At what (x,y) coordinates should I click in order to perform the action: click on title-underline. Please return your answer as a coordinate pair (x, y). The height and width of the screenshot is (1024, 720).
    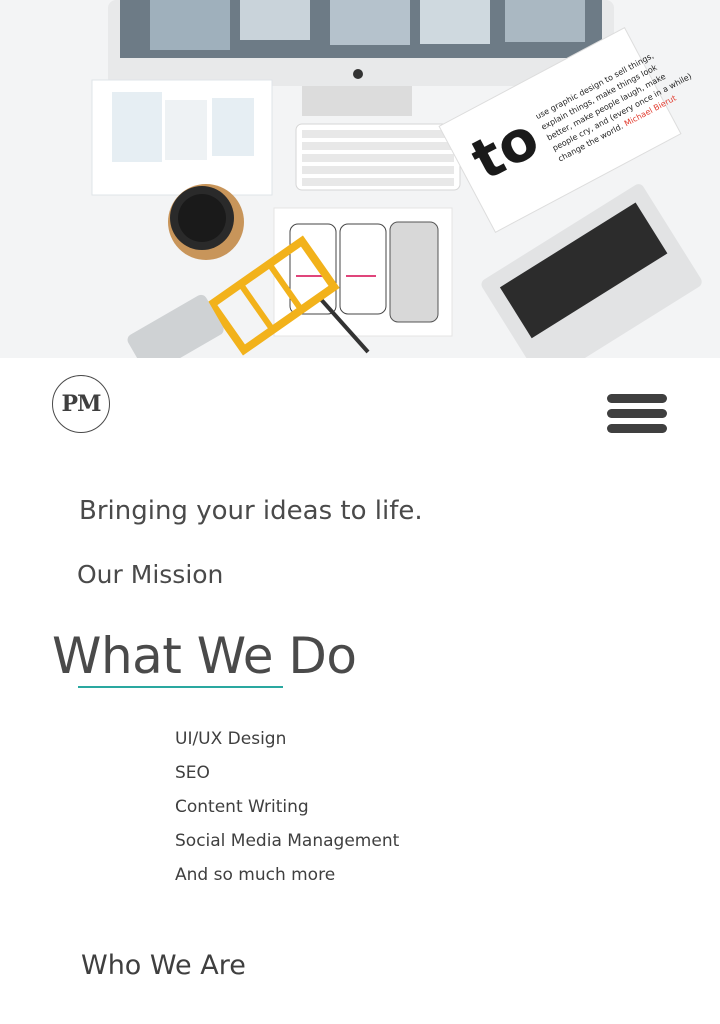
    Looking at the image, I should click on (180, 687).